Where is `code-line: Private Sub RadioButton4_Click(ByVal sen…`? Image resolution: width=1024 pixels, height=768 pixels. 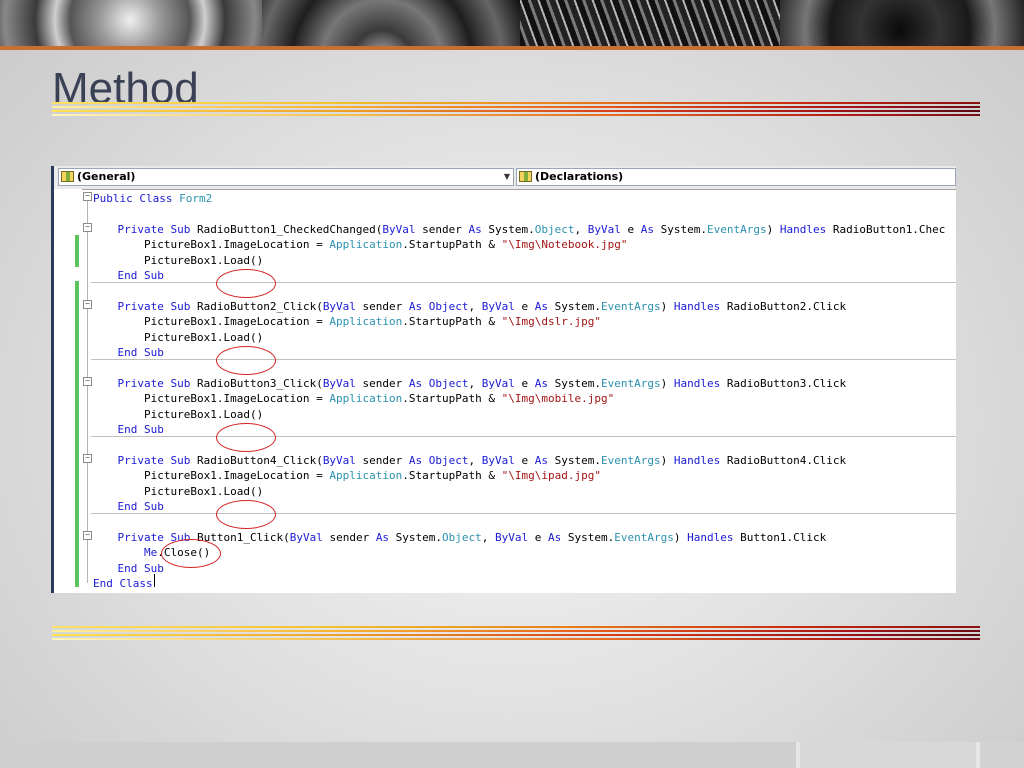 code-line: Private Sub RadioButton4_Click(ByVal sen… is located at coordinates (469, 460).